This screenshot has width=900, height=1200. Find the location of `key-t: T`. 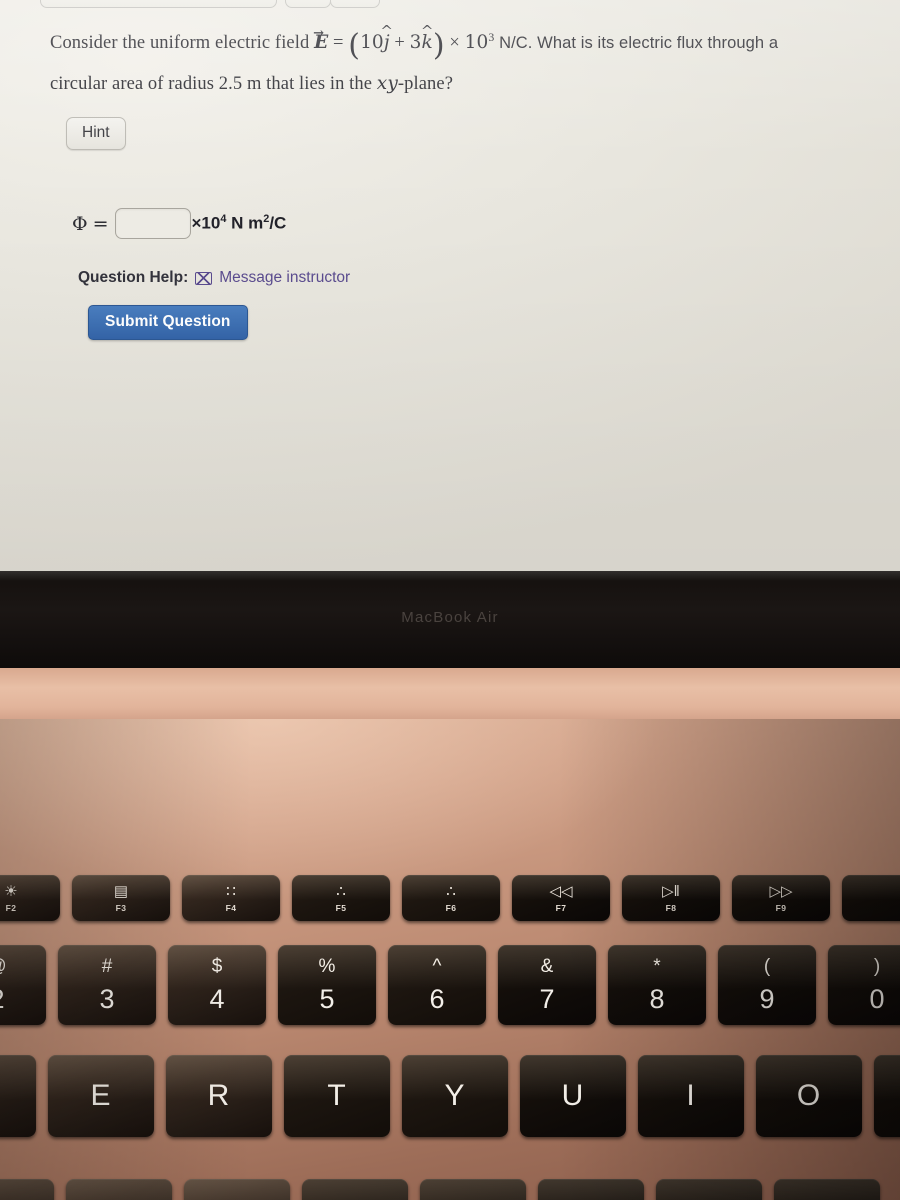

key-t: T is located at coordinates (337, 1096).